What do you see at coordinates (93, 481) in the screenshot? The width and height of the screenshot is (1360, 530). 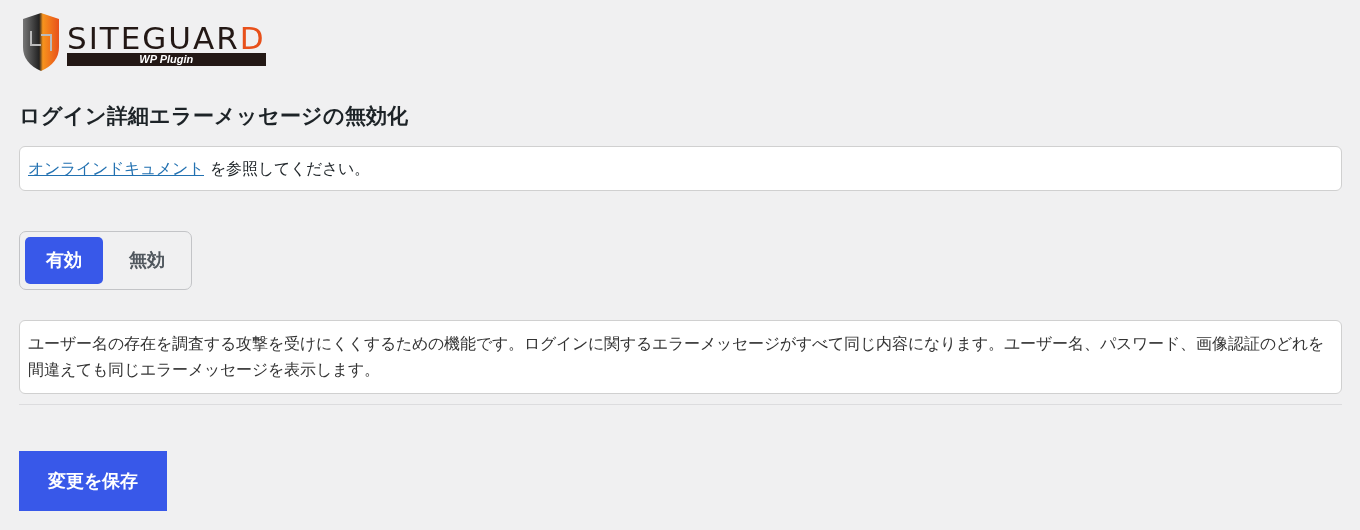 I see `save-button: 変更を保存` at bounding box center [93, 481].